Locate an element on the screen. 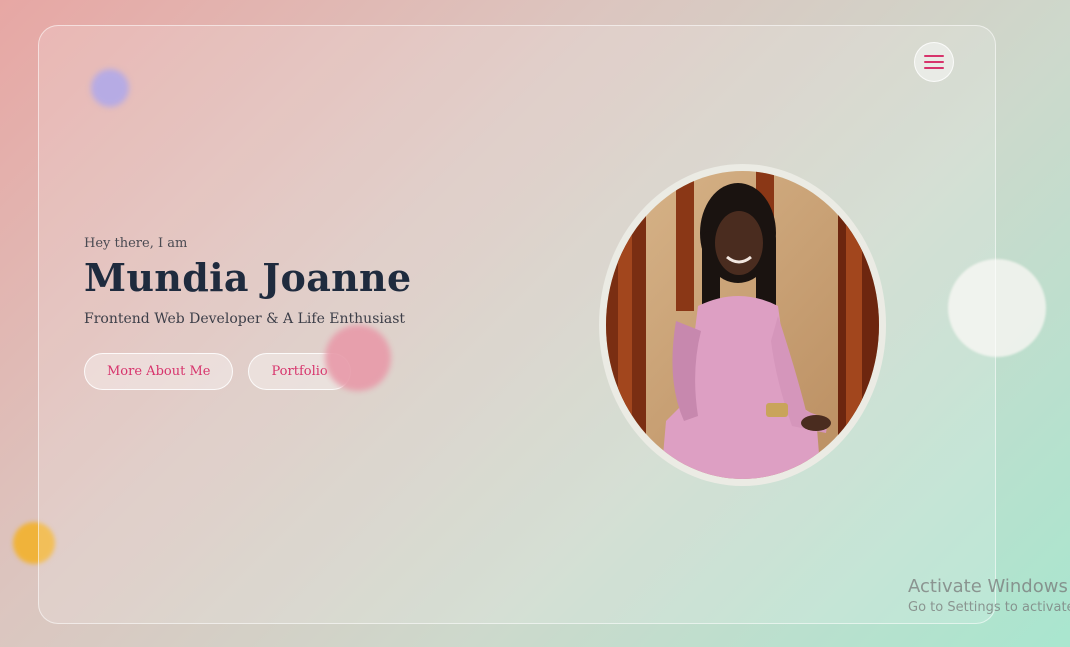 Image resolution: width=1070 pixels, height=647 pixels. greeting-text: Hey there, I am is located at coordinates (136, 243).